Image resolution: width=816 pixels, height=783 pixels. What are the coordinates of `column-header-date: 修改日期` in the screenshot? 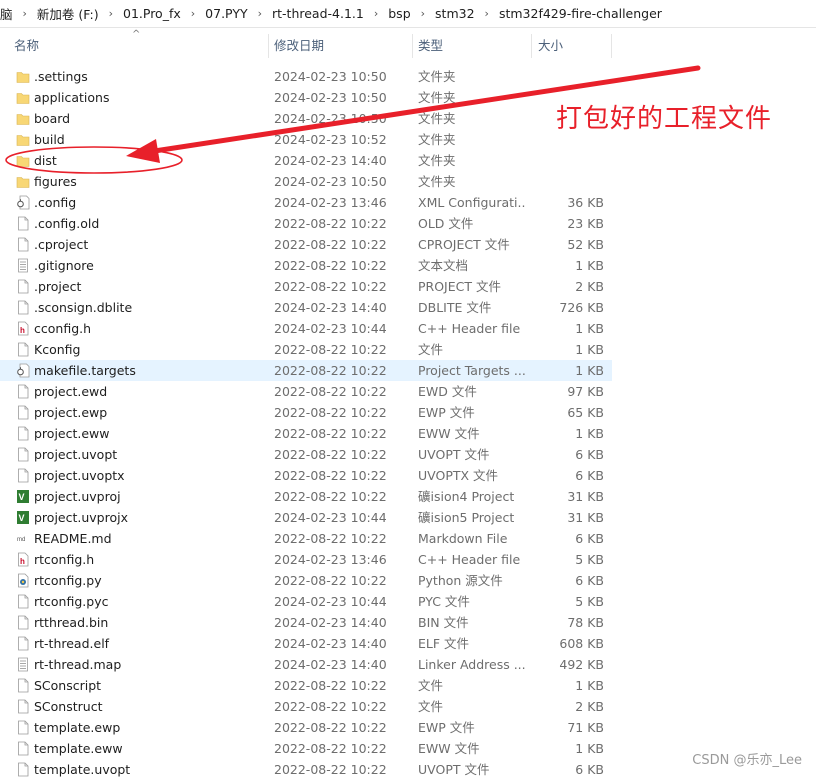 It's located at (299, 46).